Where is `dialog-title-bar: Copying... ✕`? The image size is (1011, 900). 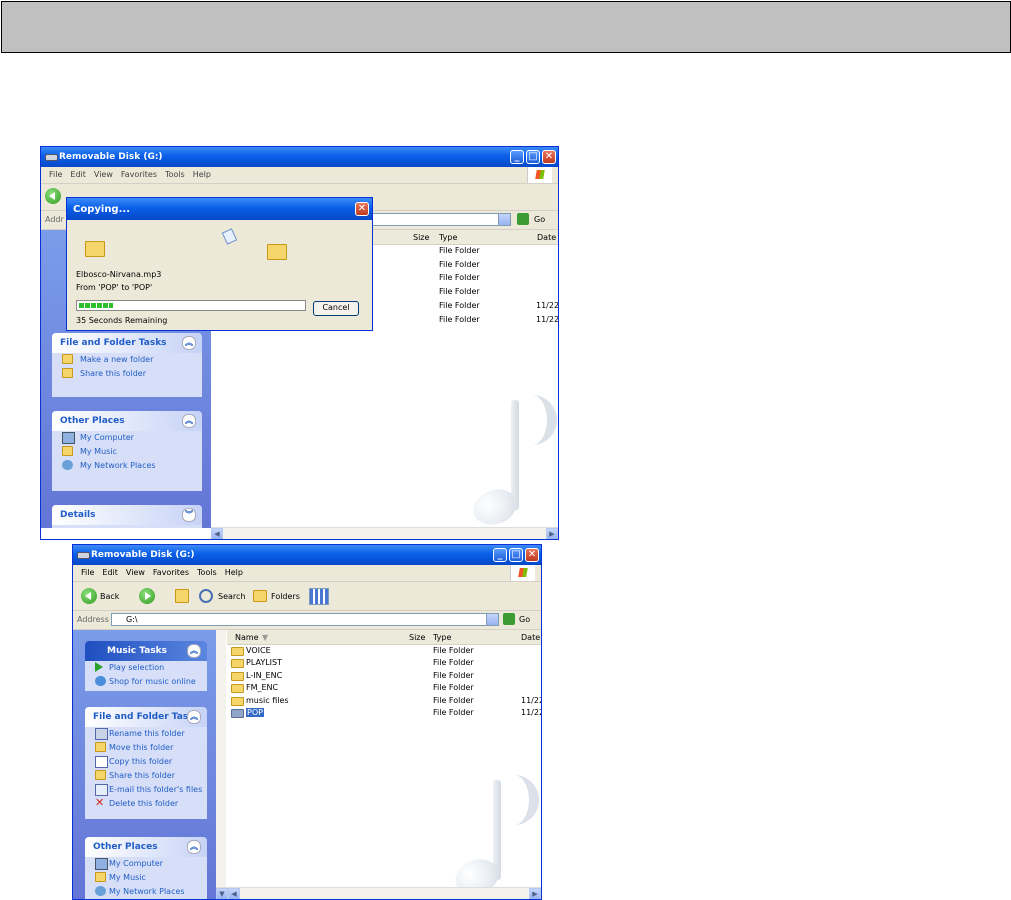 dialog-title-bar: Copying... ✕ is located at coordinates (219, 209).